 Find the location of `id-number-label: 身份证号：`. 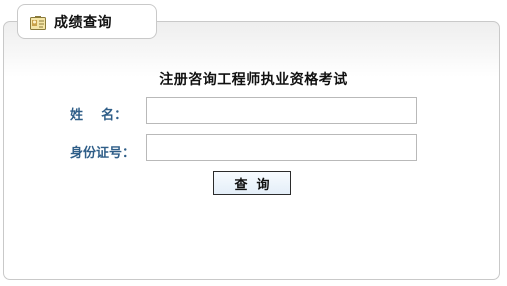

id-number-label: 身份证号： is located at coordinates (103, 153).